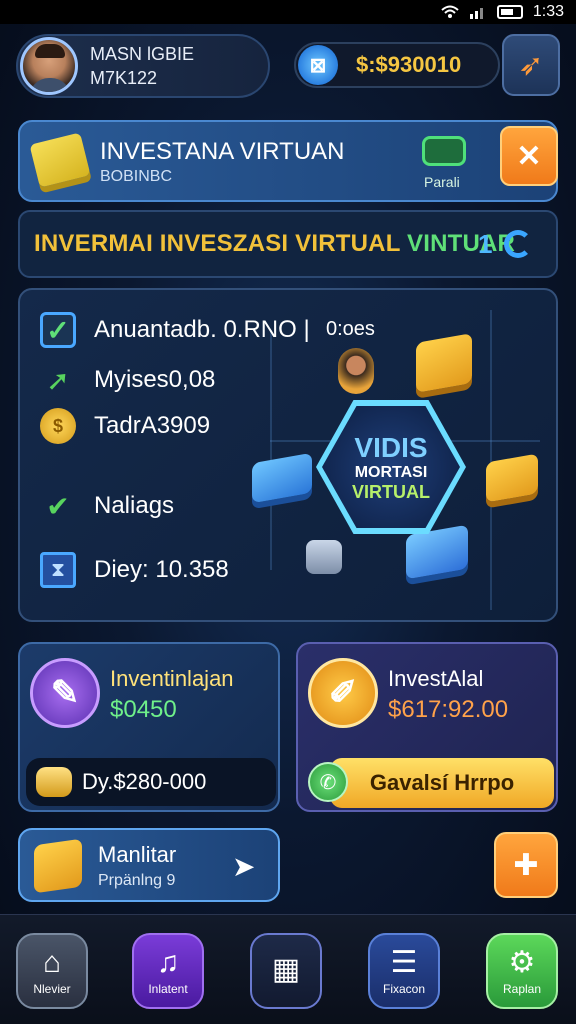  What do you see at coordinates (282, 478) in the screenshot?
I see `blue-cube-icon` at bounding box center [282, 478].